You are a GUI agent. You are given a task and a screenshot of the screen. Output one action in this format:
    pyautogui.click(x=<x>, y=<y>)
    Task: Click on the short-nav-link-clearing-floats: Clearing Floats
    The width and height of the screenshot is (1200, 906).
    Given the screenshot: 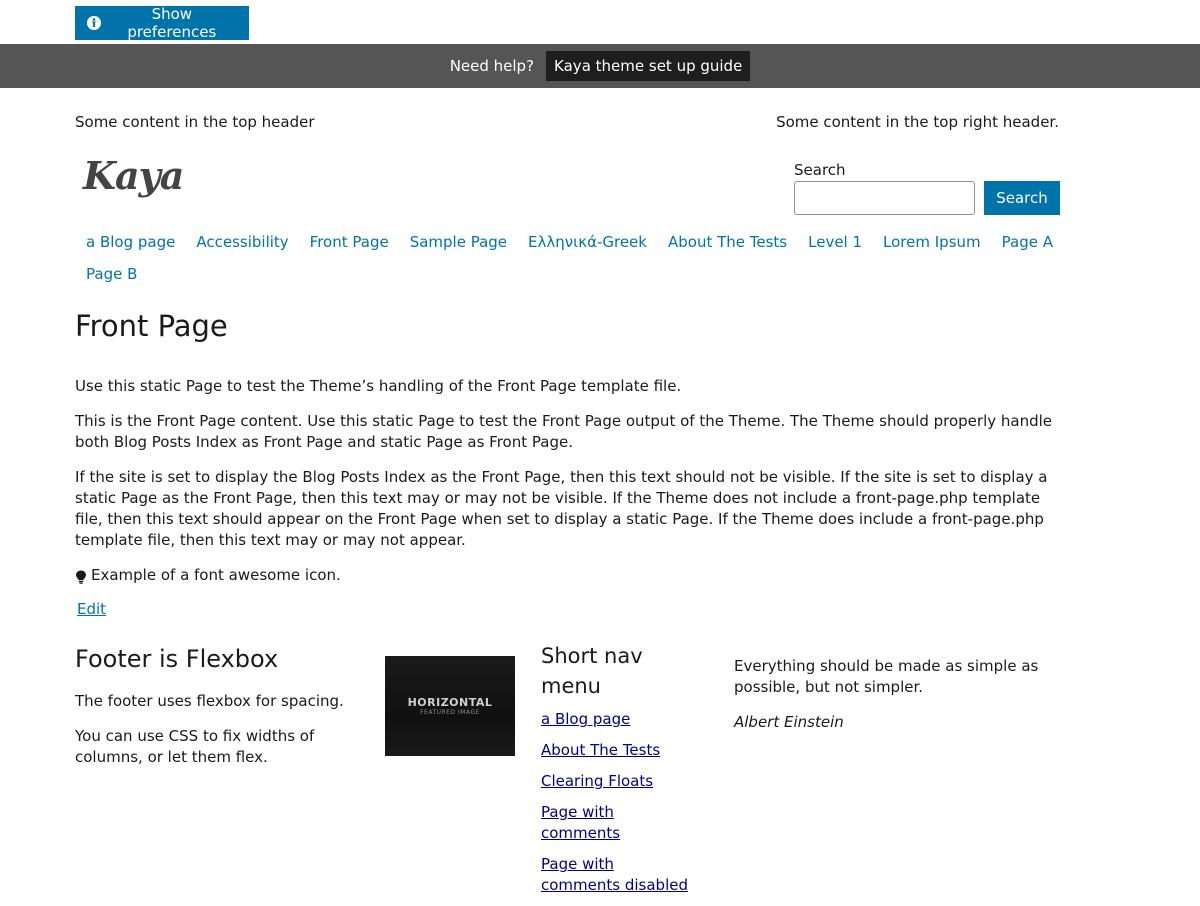 What is the action you would take?
    pyautogui.click(x=597, y=781)
    